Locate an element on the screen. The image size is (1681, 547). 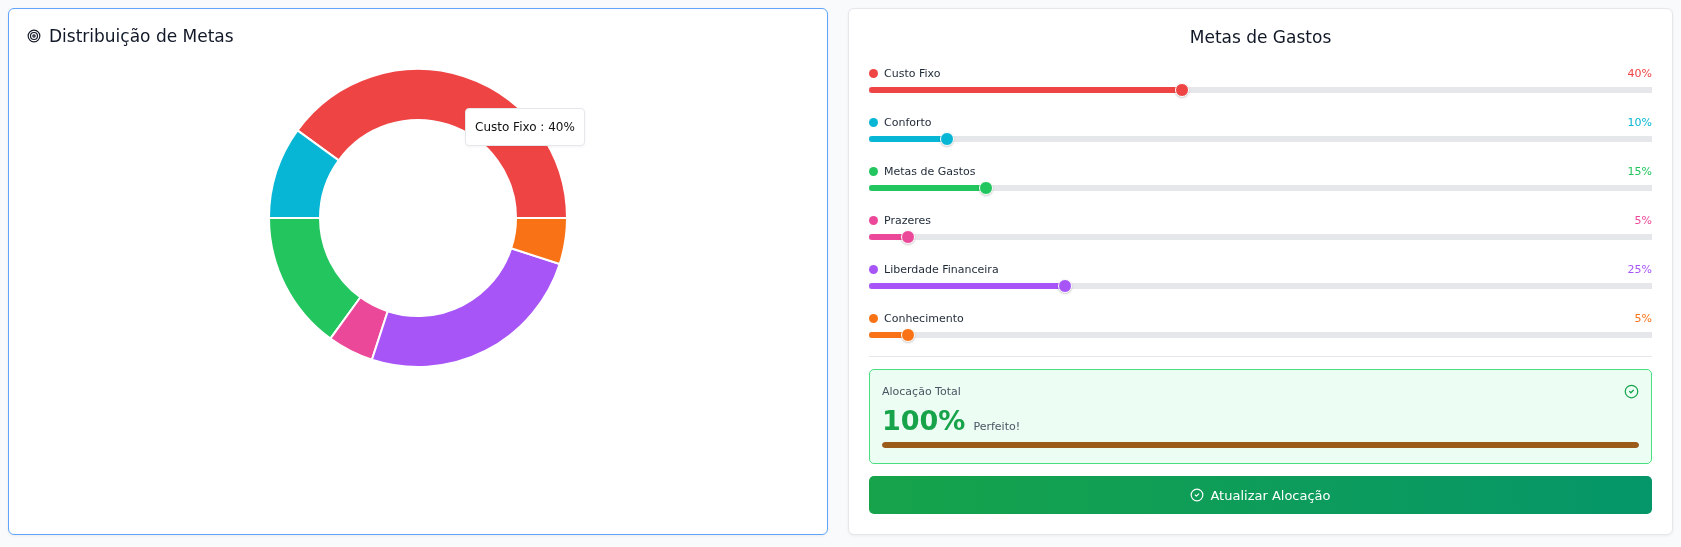
card-title: Distribuição de Metas is located at coordinates (141, 36).